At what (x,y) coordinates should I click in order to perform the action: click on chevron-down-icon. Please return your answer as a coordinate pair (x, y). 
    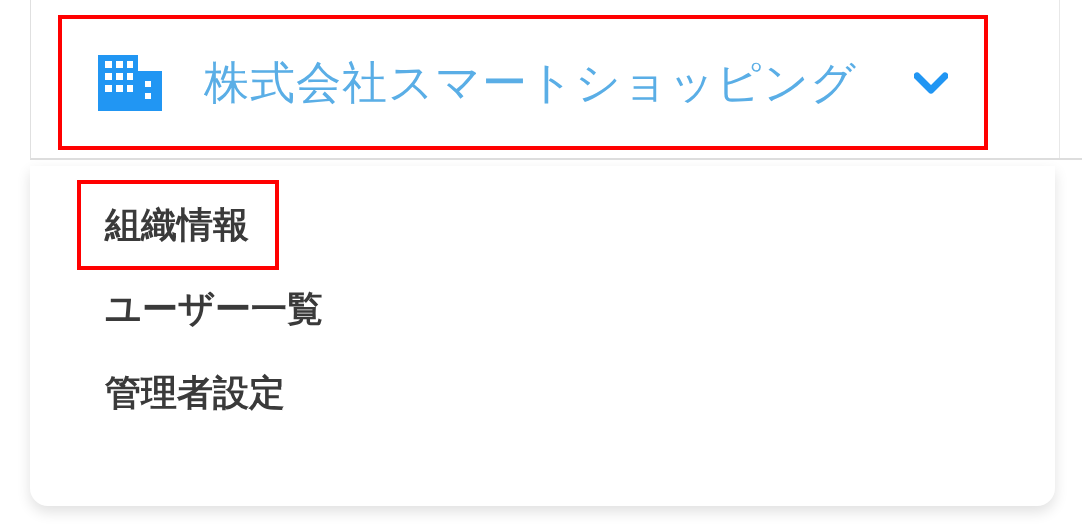
    Looking at the image, I should click on (931, 82).